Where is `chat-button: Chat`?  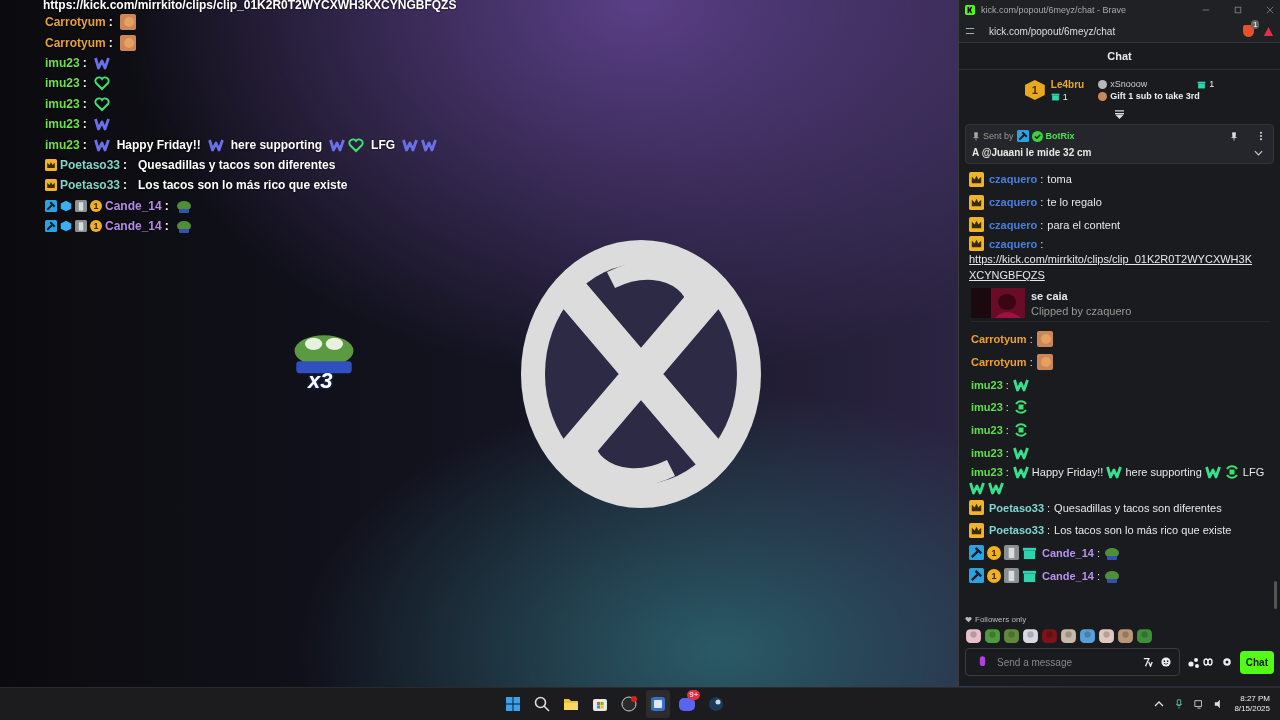
chat-button: Chat is located at coordinates (1256, 662).